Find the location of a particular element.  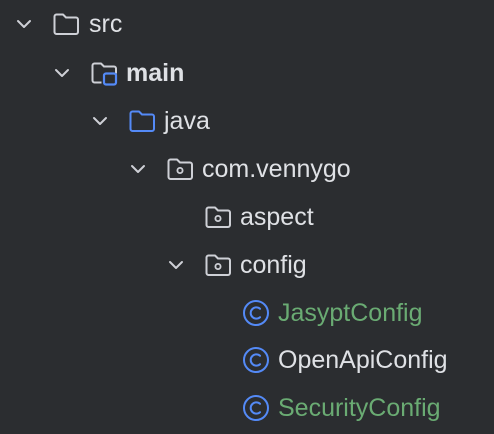

tree-node-securityconfig: SecurityConfig is located at coordinates (247, 408).